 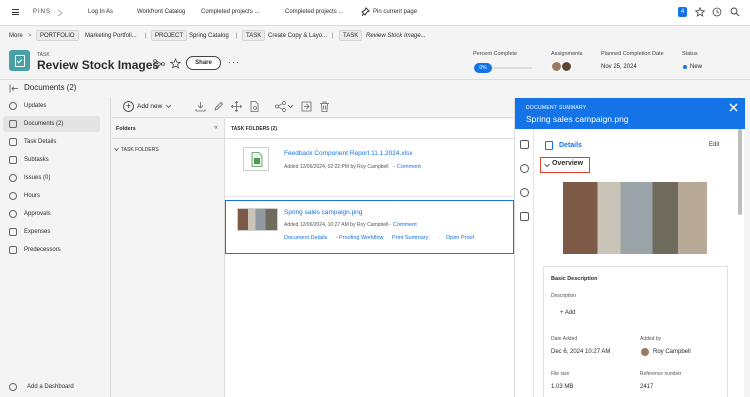 I want to click on added-by-label: Added by, so click(x=651, y=339).